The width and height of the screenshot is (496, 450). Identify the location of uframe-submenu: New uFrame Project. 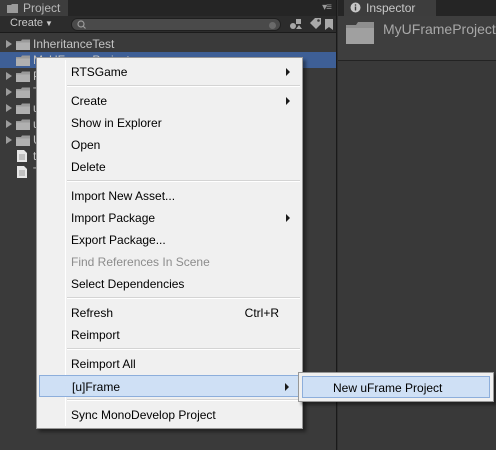
(396, 387).